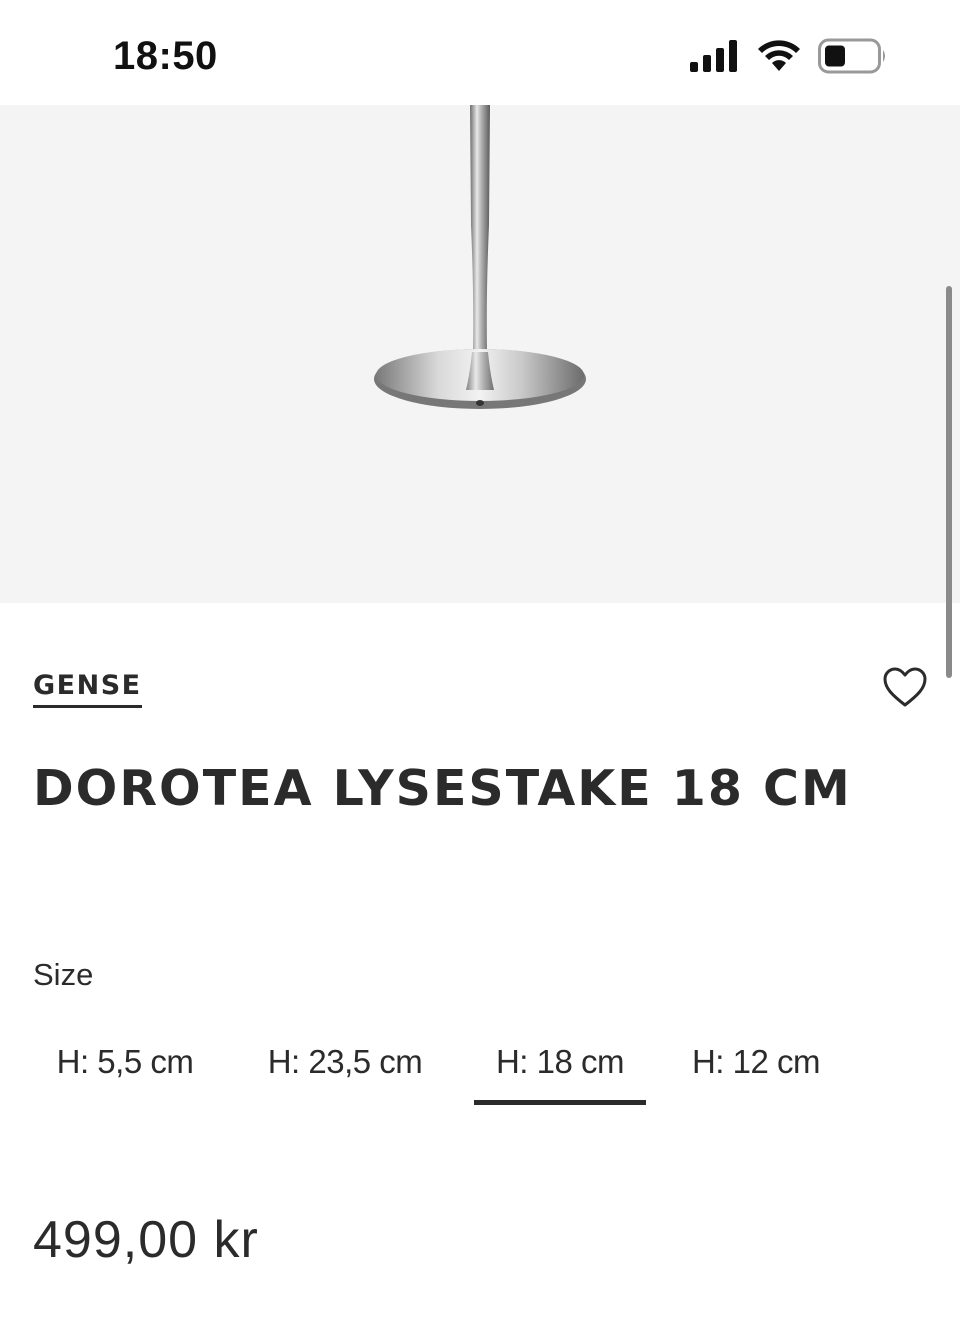 Image resolution: width=960 pixels, height=1344 pixels. I want to click on size-option-23-5cm: H: 23,5 cm, so click(345, 1068).